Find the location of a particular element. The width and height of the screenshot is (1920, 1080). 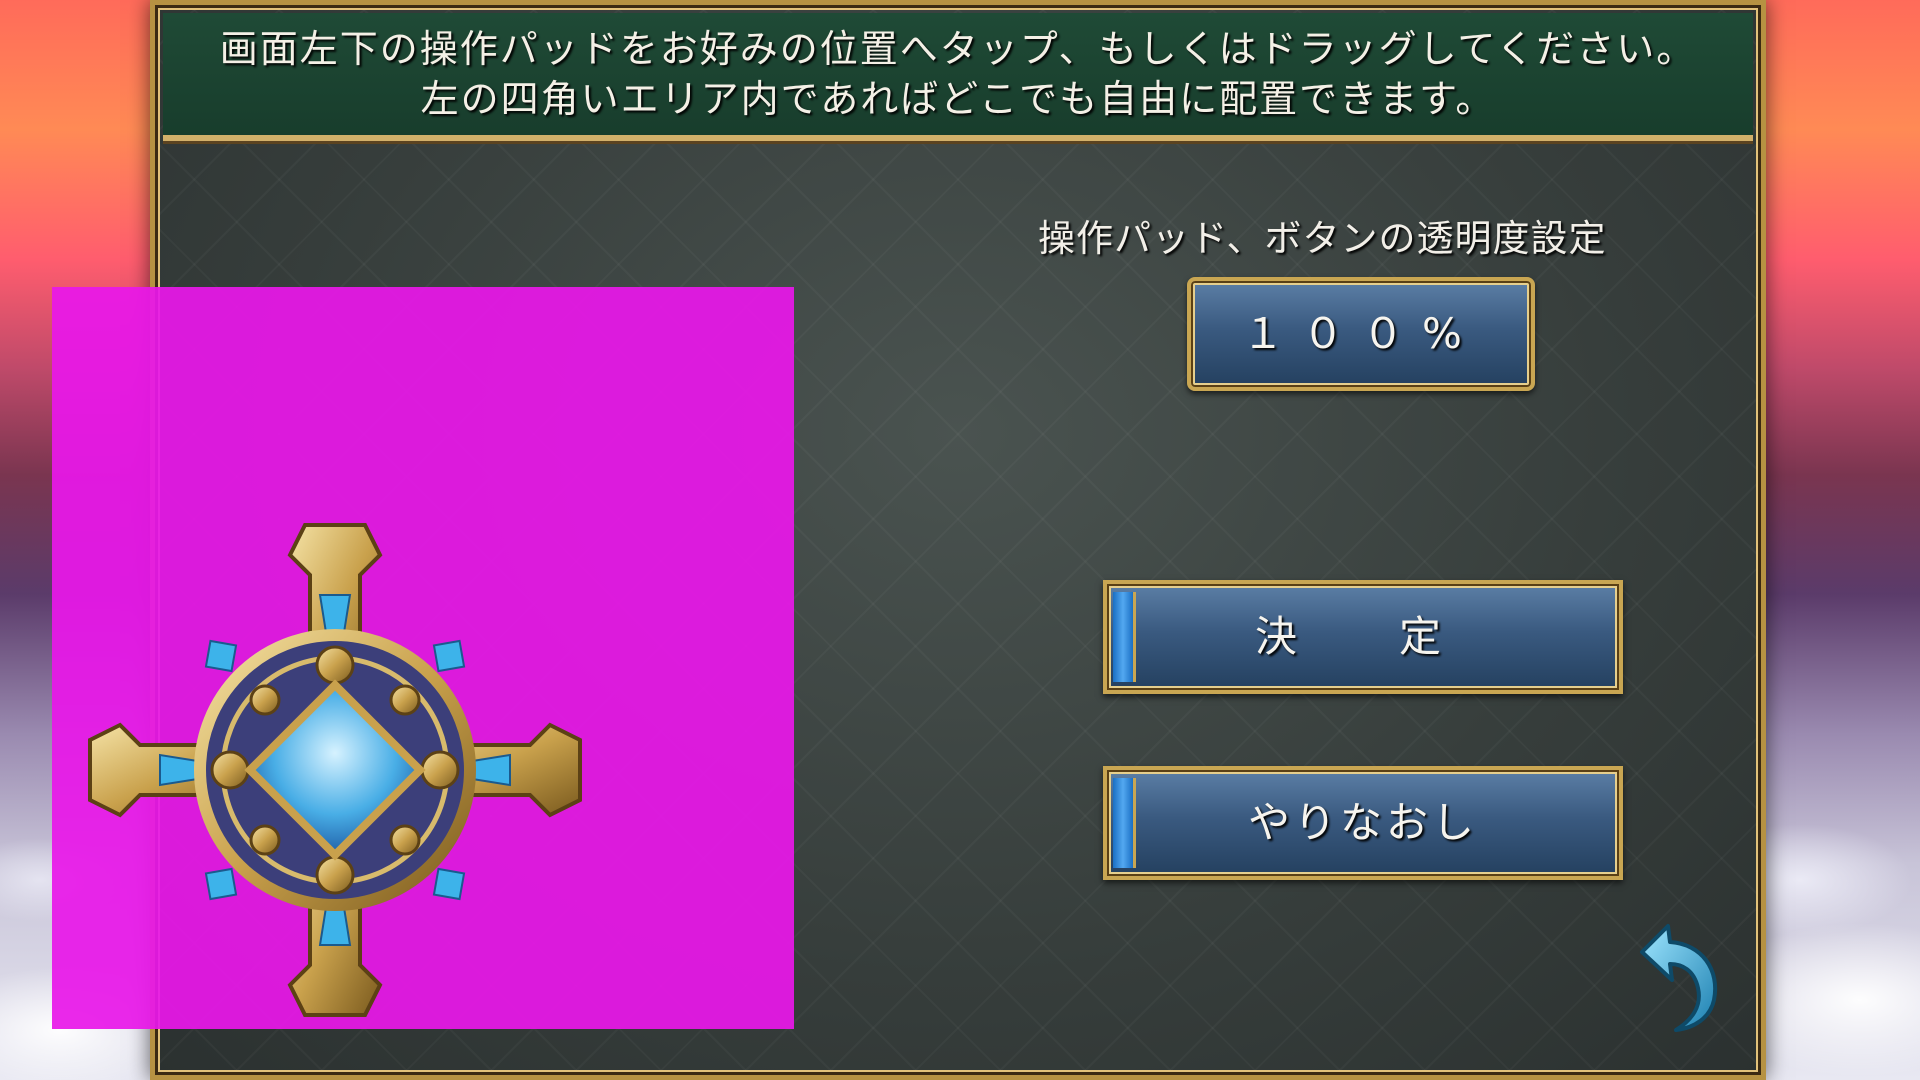

confirm-button: 決 定 is located at coordinates (1363, 637).